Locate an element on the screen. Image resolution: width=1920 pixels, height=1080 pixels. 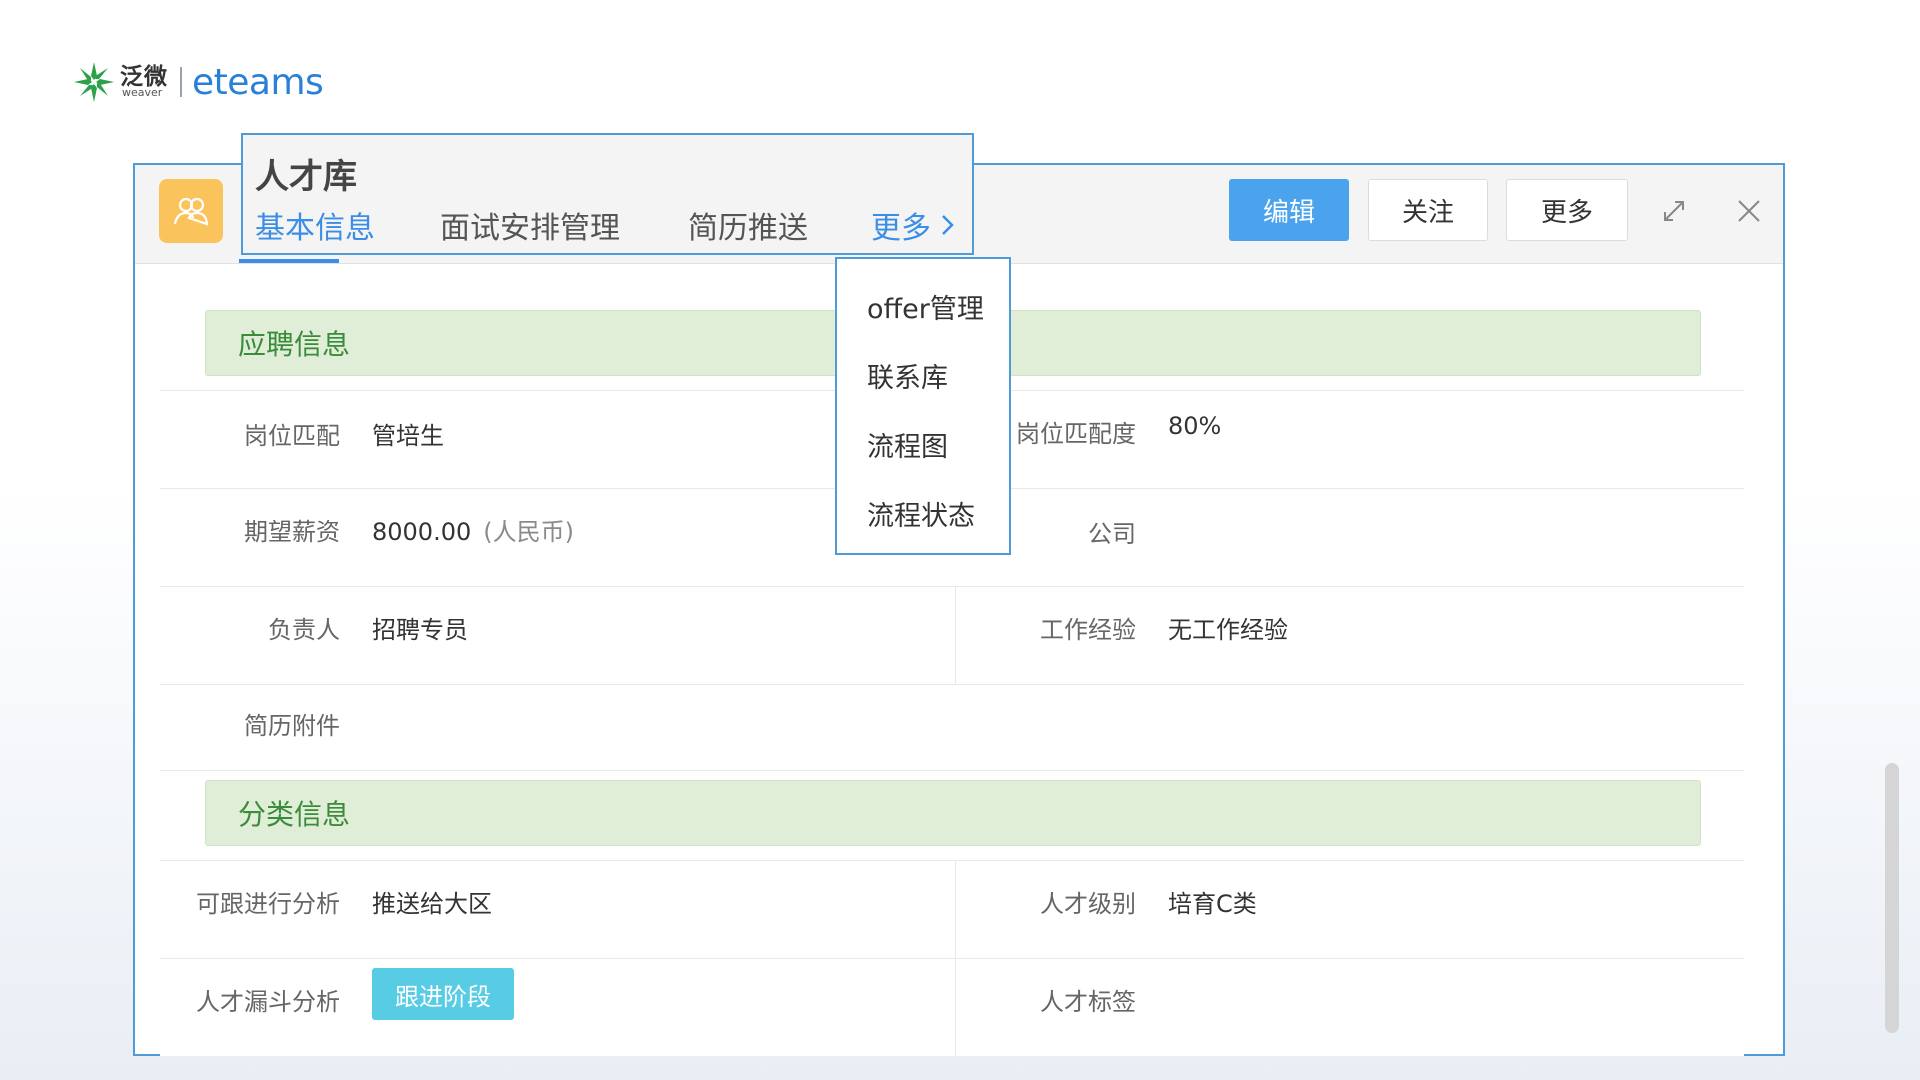
match-degree-value: 80% is located at coordinates (1195, 426).